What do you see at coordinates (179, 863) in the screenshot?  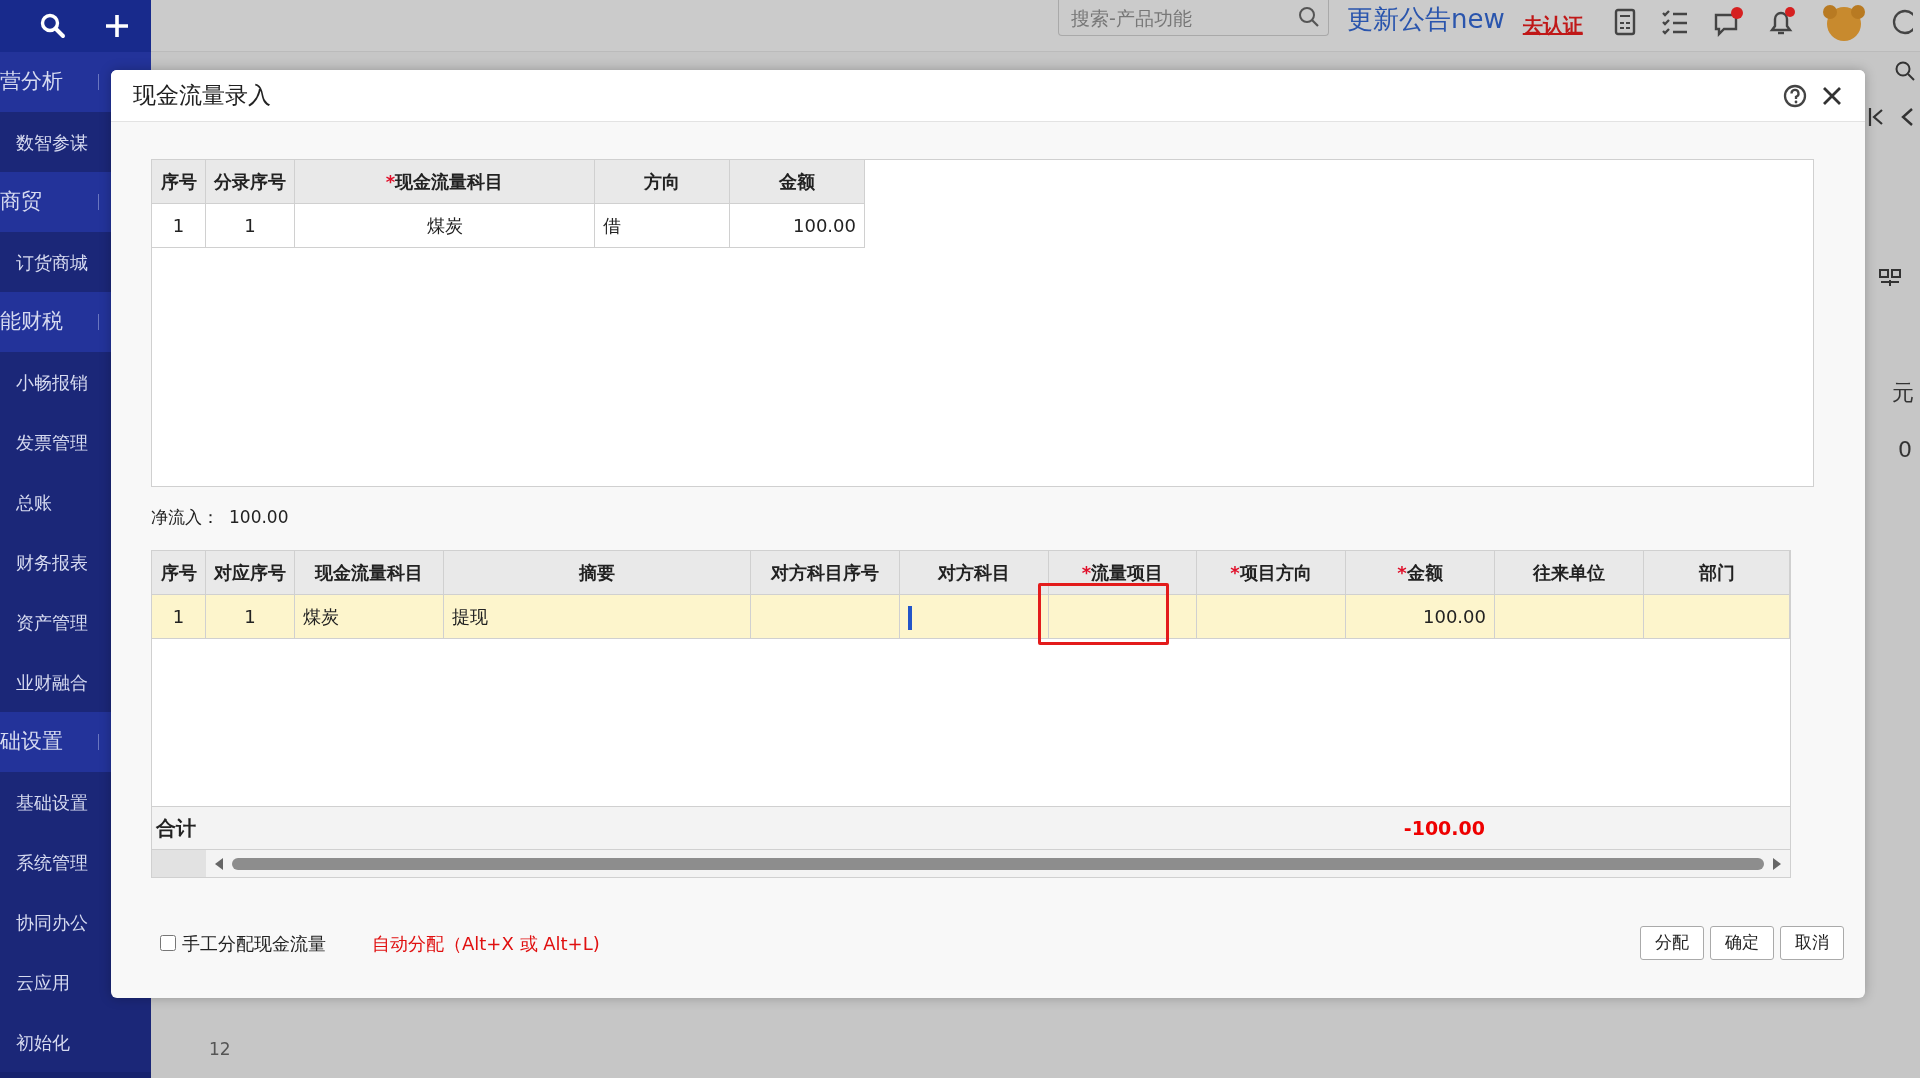 I see `scrollbar-corner` at bounding box center [179, 863].